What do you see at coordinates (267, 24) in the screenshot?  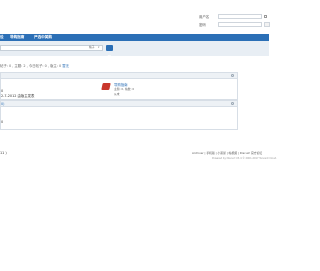 I see `login-button` at bounding box center [267, 24].